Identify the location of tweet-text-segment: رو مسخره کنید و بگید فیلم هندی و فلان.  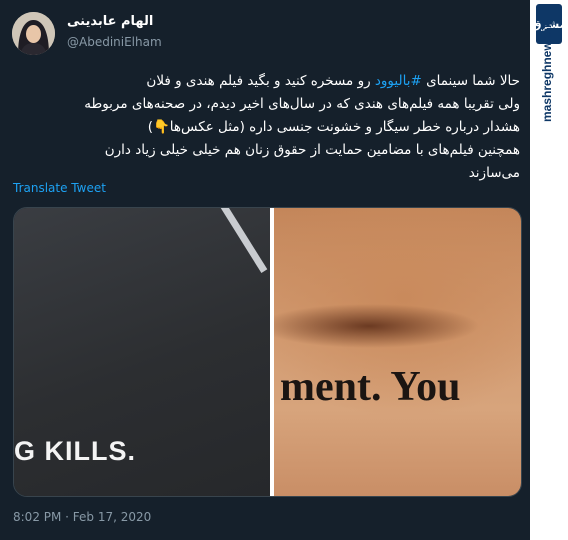
(260, 81).